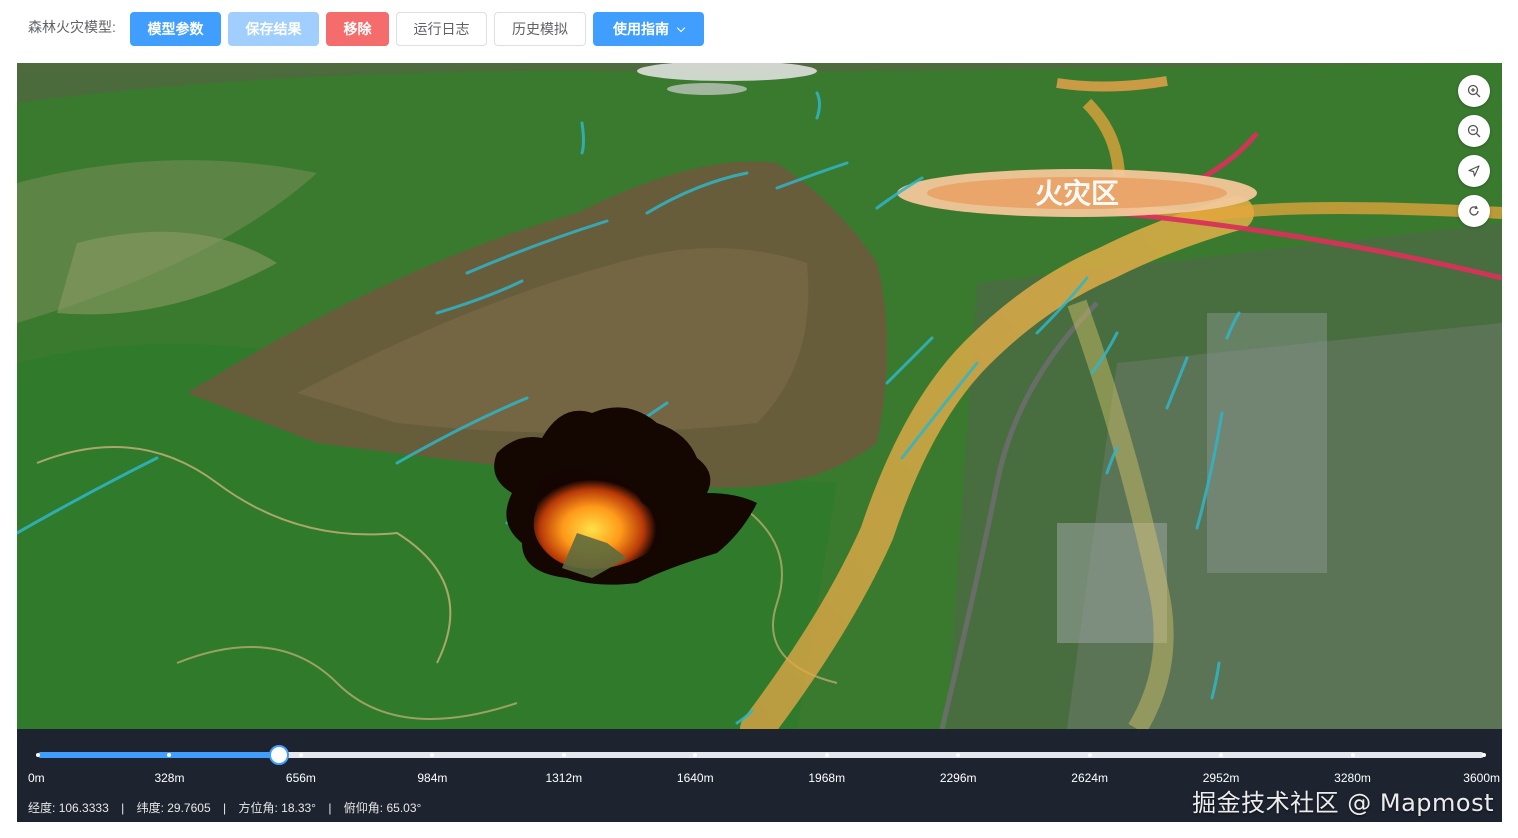 This screenshot has width=1518, height=838. What do you see at coordinates (273, 29) in the screenshot?
I see `save-results-button: 保存结果` at bounding box center [273, 29].